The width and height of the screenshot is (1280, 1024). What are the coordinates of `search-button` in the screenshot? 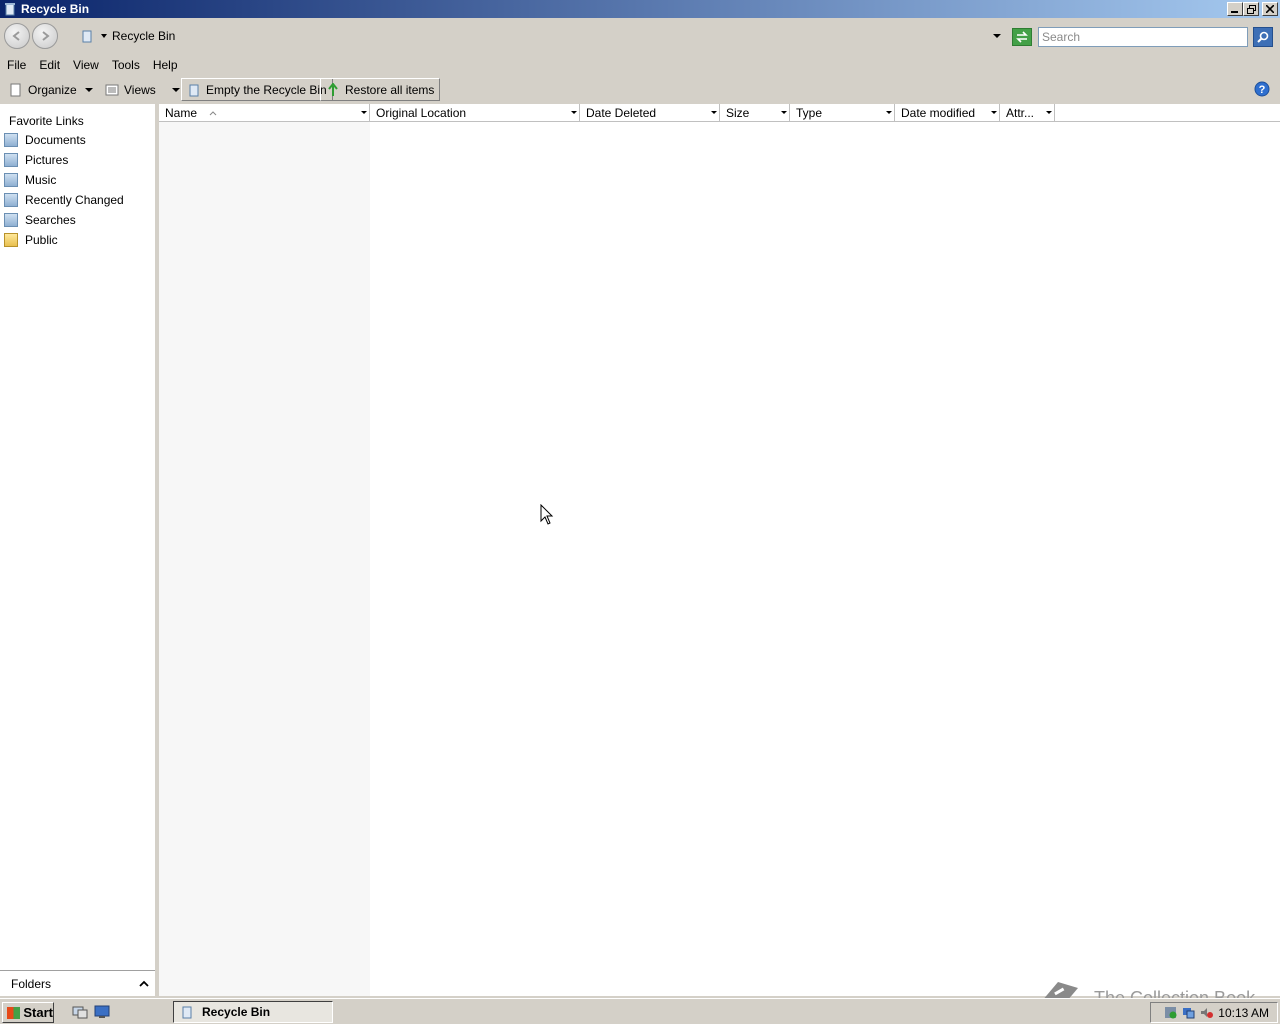 It's located at (1263, 37).